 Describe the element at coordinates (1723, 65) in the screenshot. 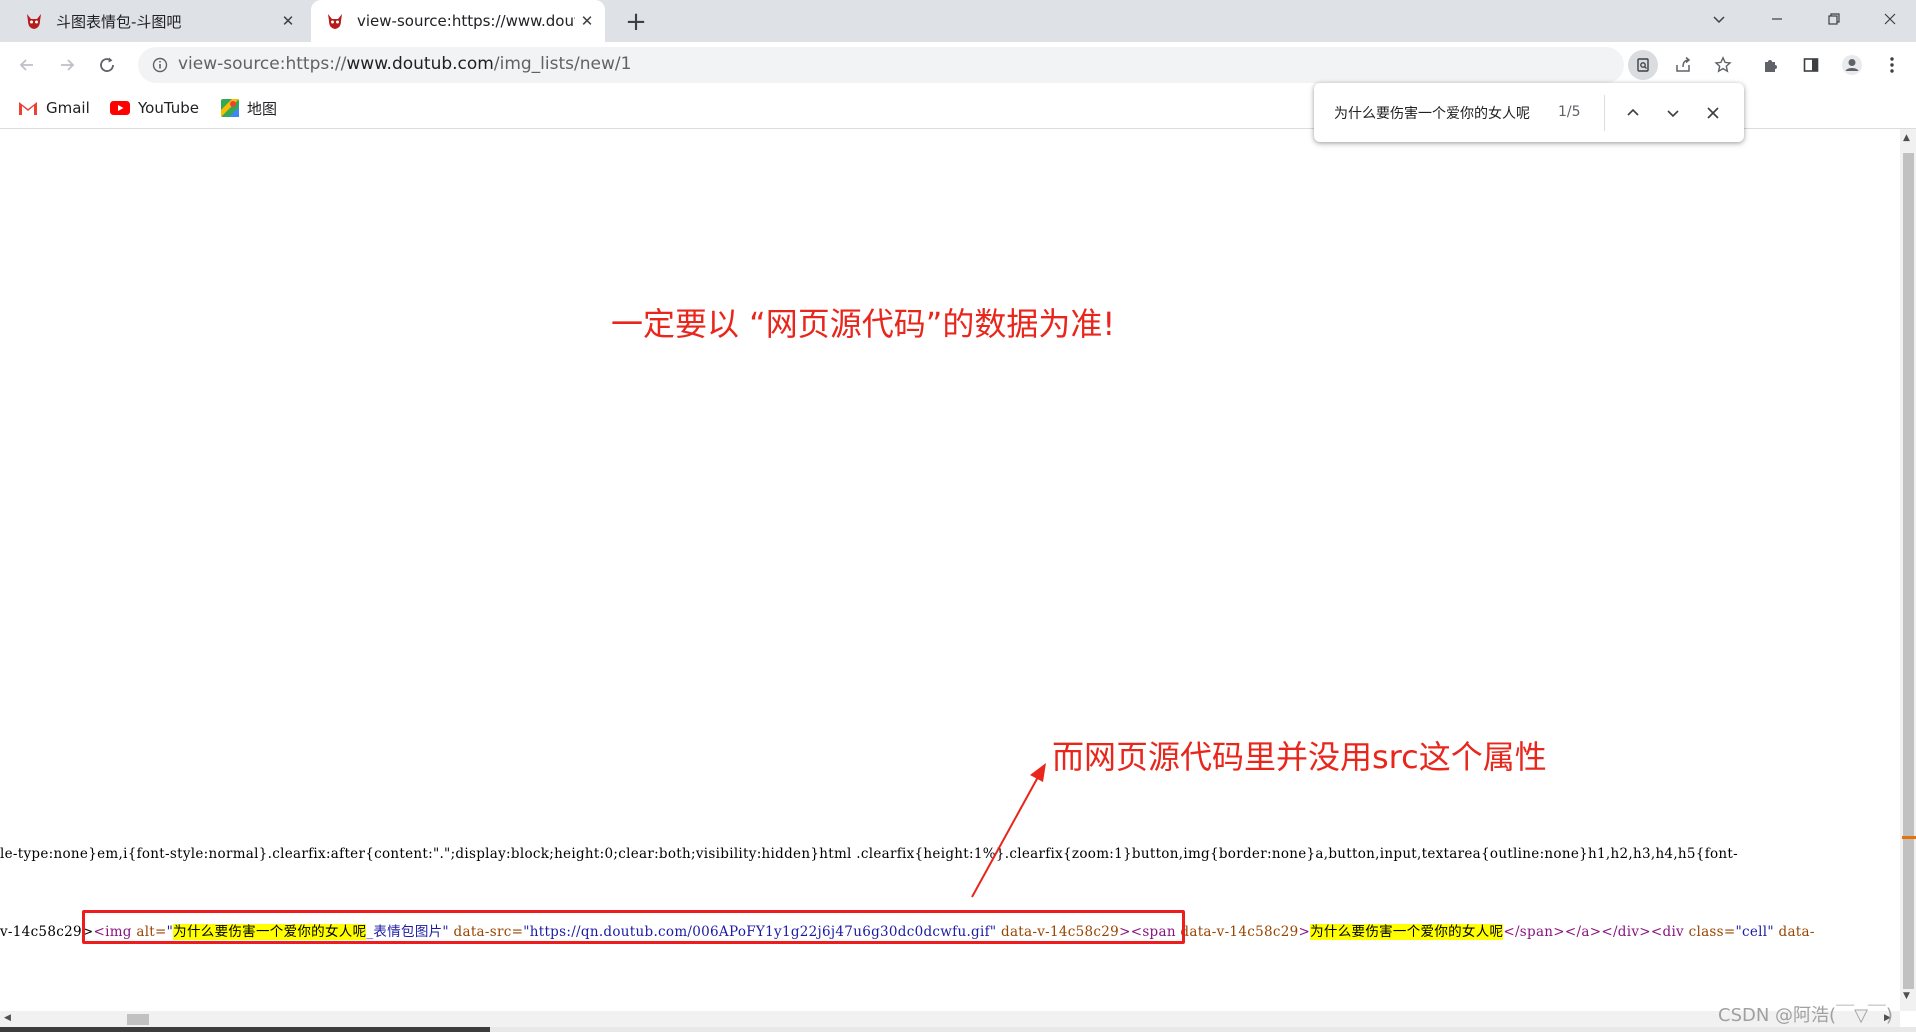

I see `bookmark-star-icon` at that location.